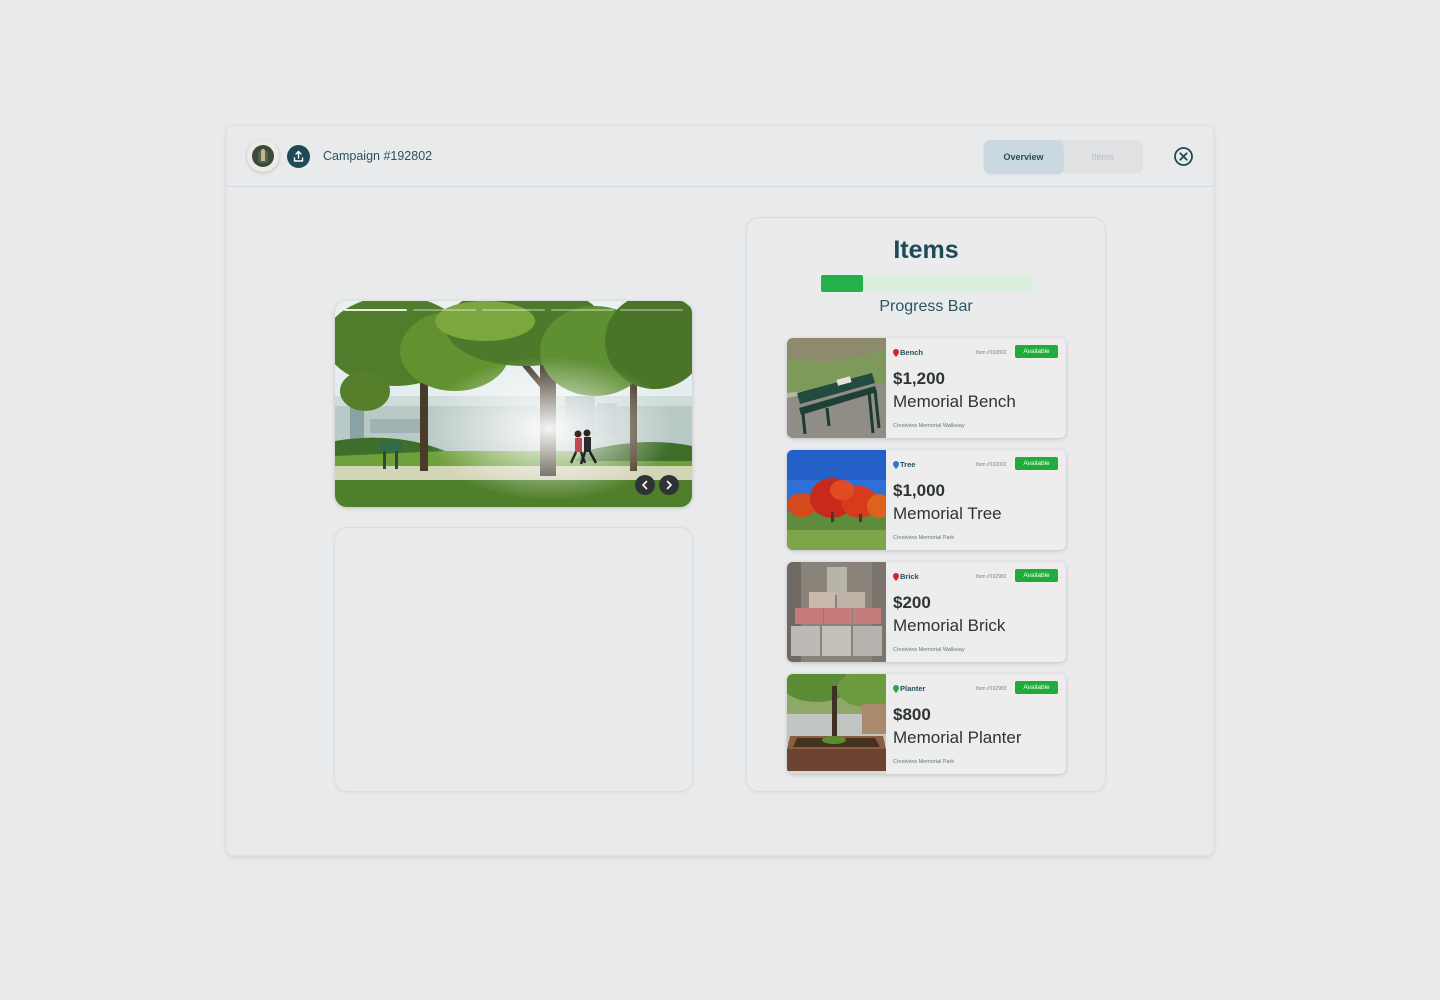 The width and height of the screenshot is (1440, 1000). Describe the element at coordinates (836, 500) in the screenshot. I see `tree-photo` at that location.